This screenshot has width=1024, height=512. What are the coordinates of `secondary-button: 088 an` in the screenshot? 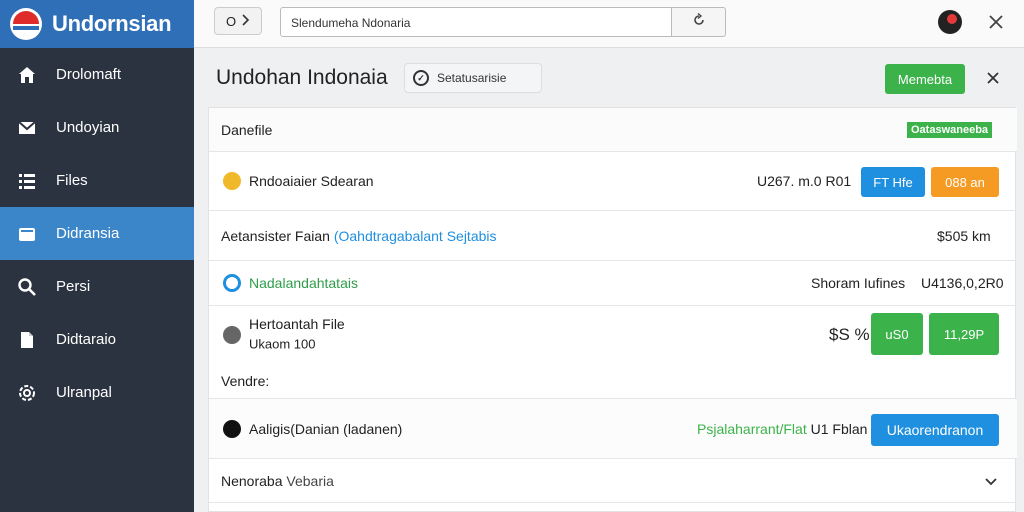 It's located at (965, 182).